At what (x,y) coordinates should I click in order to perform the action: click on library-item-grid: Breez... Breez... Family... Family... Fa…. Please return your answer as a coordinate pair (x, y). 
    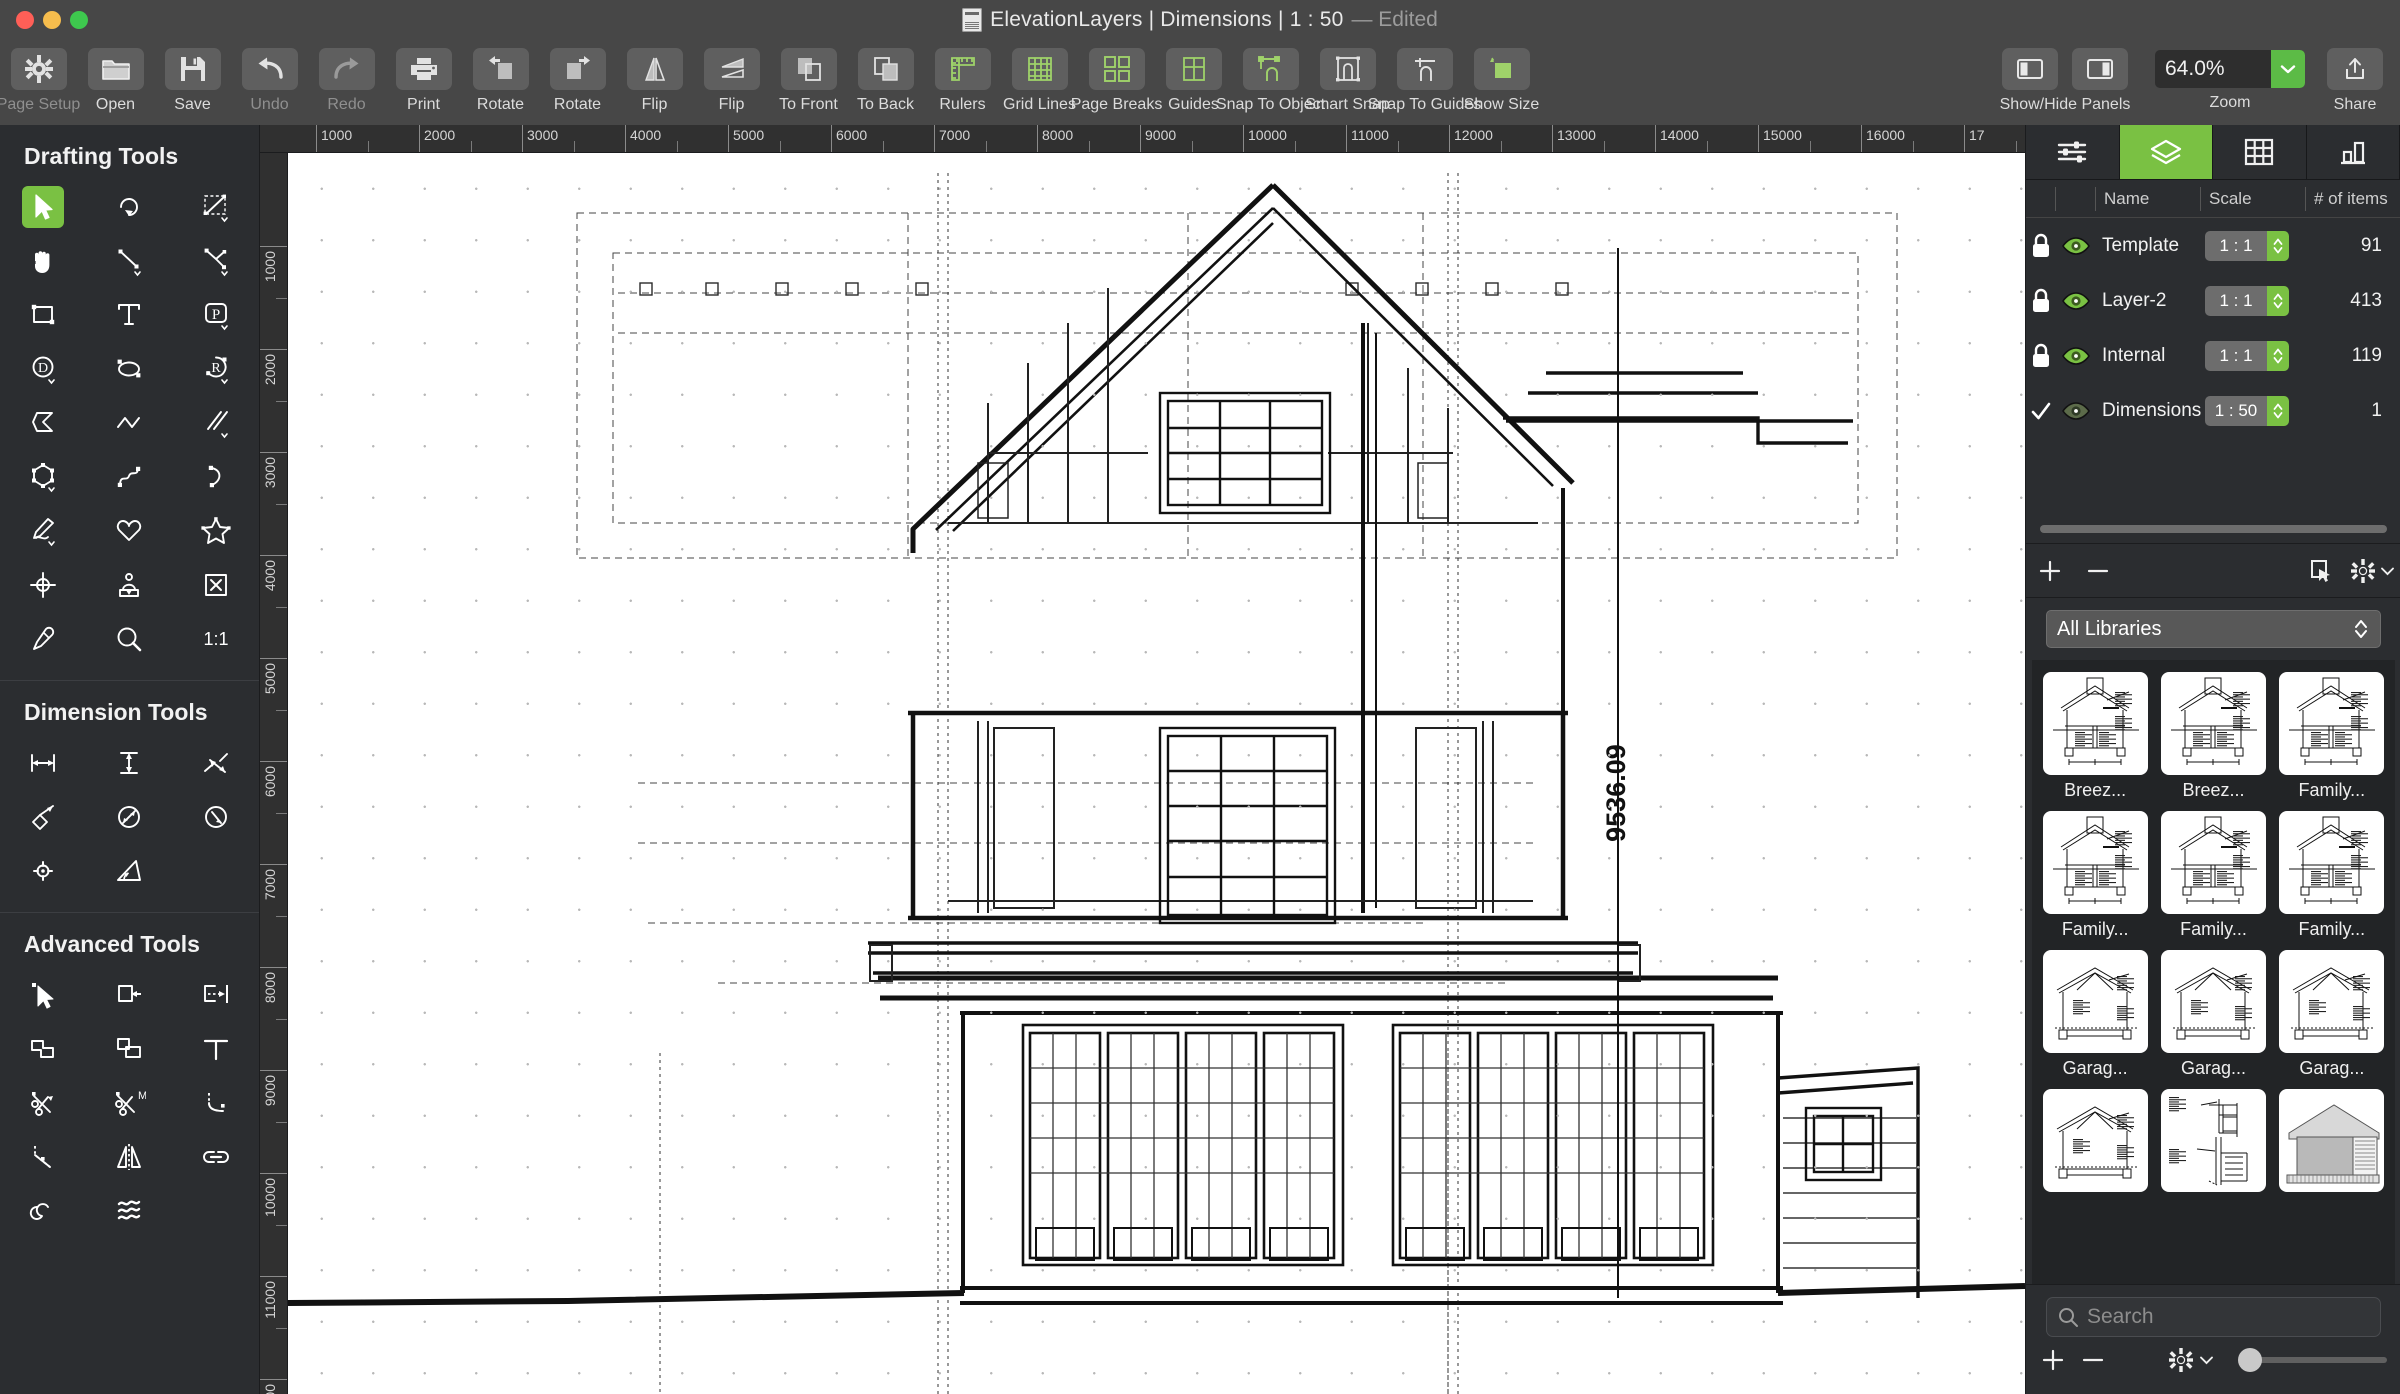
    Looking at the image, I should click on (2213, 1012).